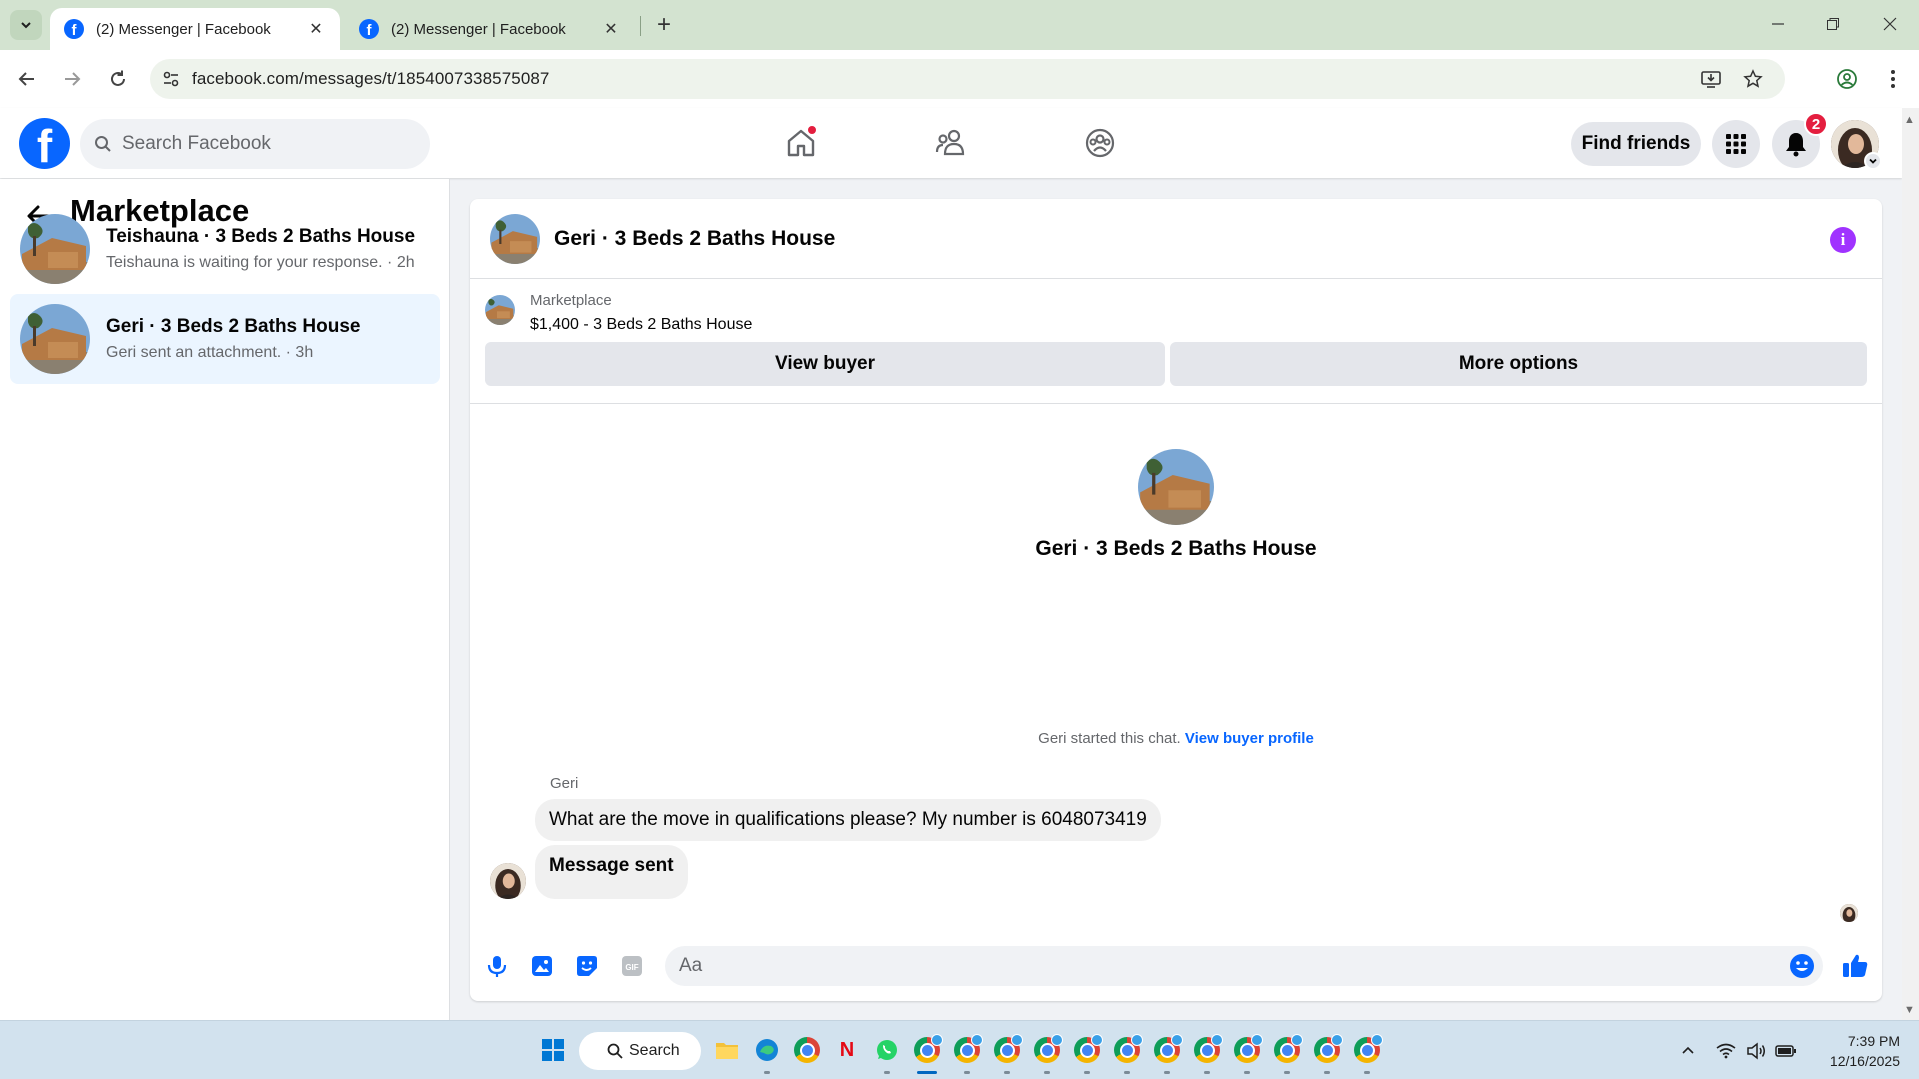  Describe the element at coordinates (1518, 364) in the screenshot. I see `more-options-button: More options` at that location.